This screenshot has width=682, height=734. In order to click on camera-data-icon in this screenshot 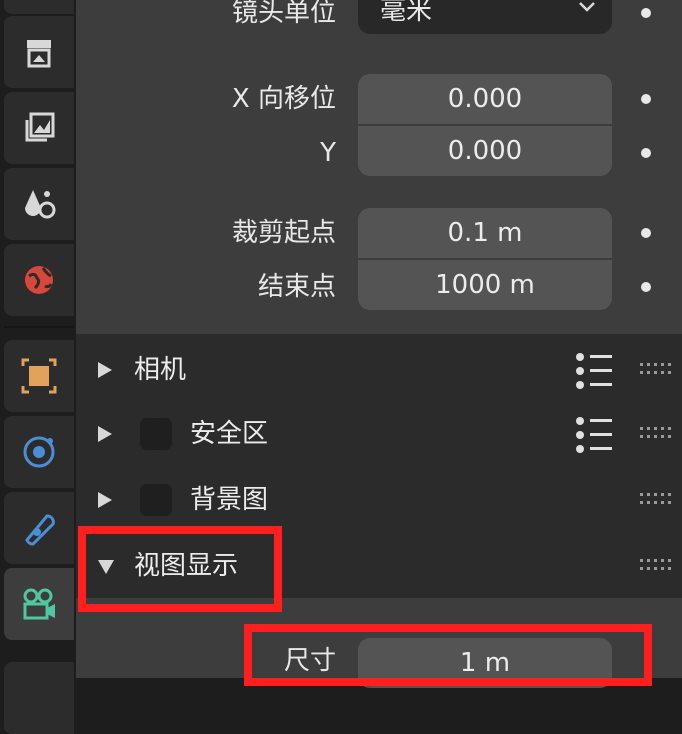, I will do `click(39, 604)`.